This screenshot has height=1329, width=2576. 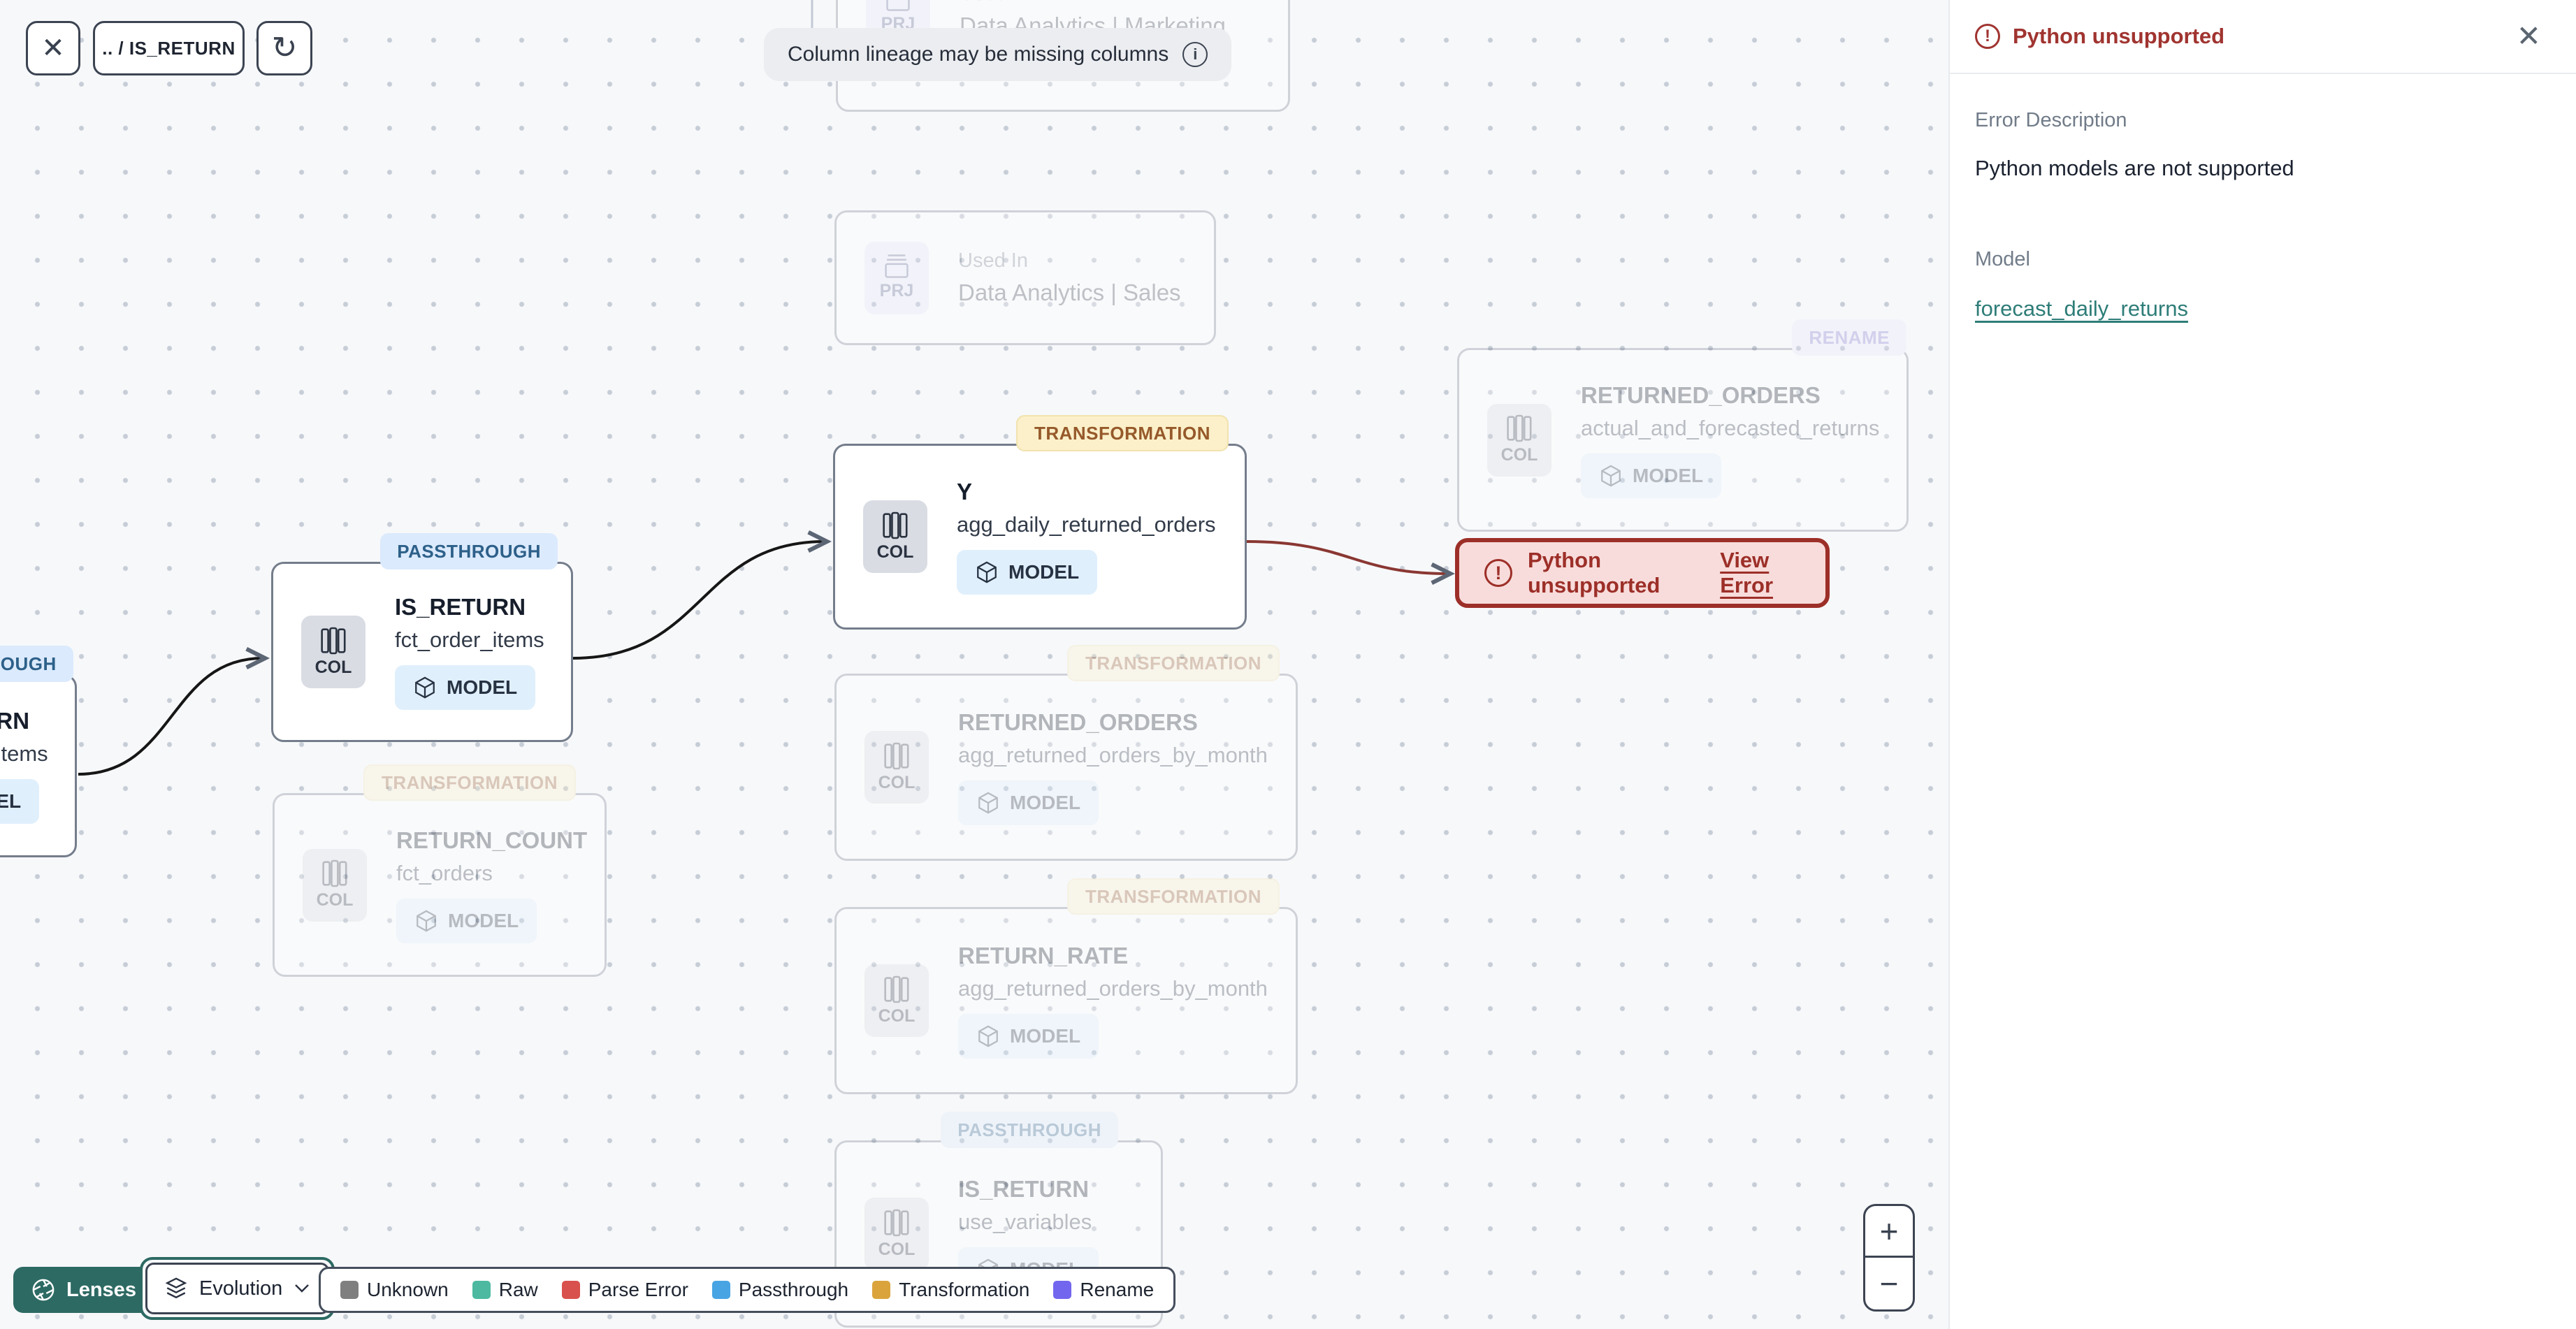 I want to click on error-icon: !, so click(x=1498, y=573).